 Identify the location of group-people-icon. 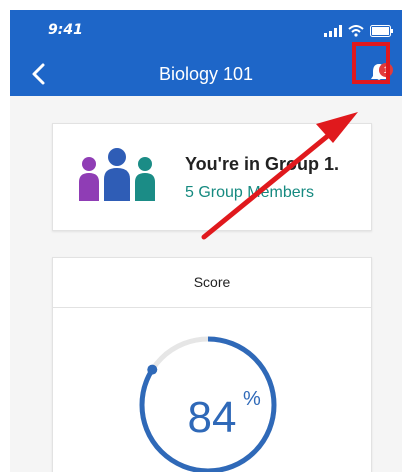
(117, 174).